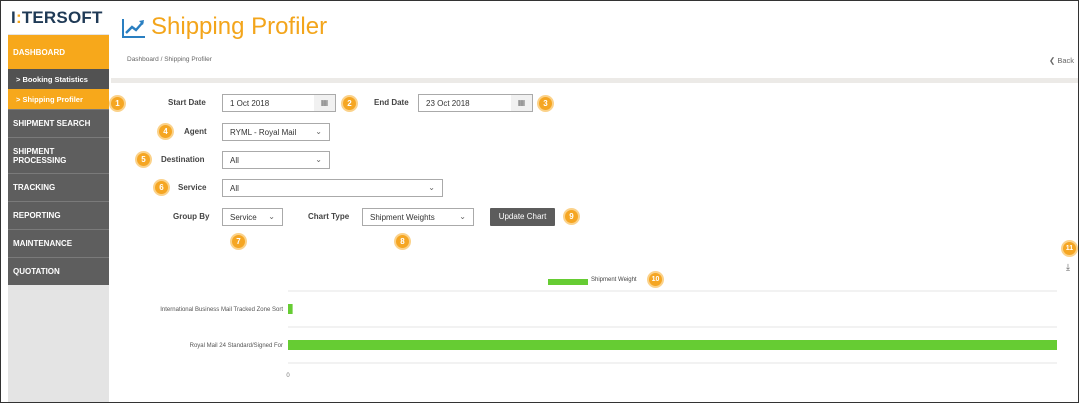 The image size is (1081, 405). Describe the element at coordinates (34, 151) in the screenshot. I see `sidebar-item-label: SHIPMENT` at that location.